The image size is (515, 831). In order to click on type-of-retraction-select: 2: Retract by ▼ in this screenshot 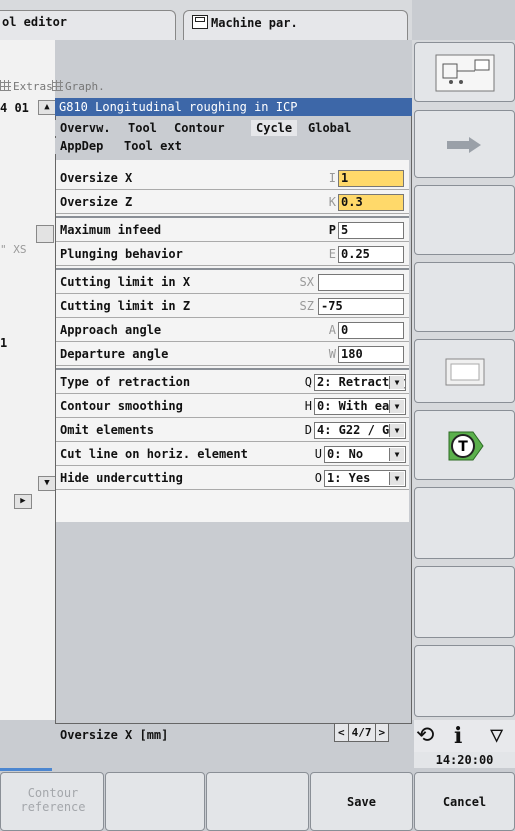, I will do `click(360, 382)`.